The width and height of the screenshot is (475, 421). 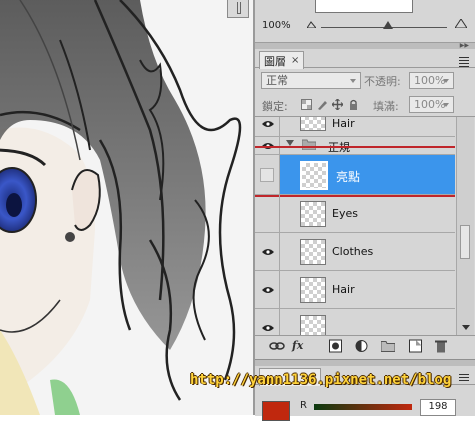 I want to click on zoom-in-icon, so click(x=461, y=23).